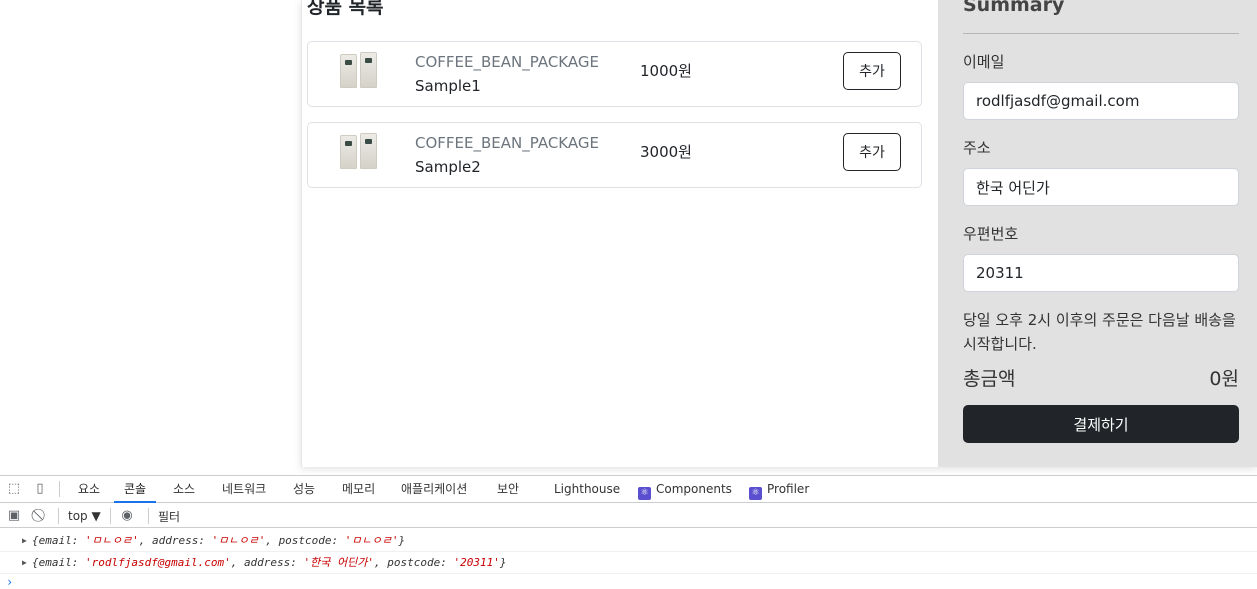 This screenshot has height=589, width=1257. What do you see at coordinates (1014, 8) in the screenshot?
I see `summary-title: Summary` at bounding box center [1014, 8].